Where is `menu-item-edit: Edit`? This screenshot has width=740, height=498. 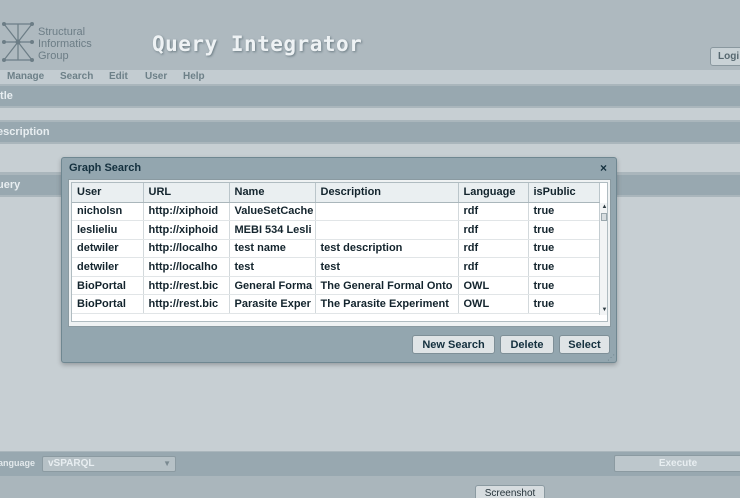
menu-item-edit: Edit is located at coordinates (118, 76).